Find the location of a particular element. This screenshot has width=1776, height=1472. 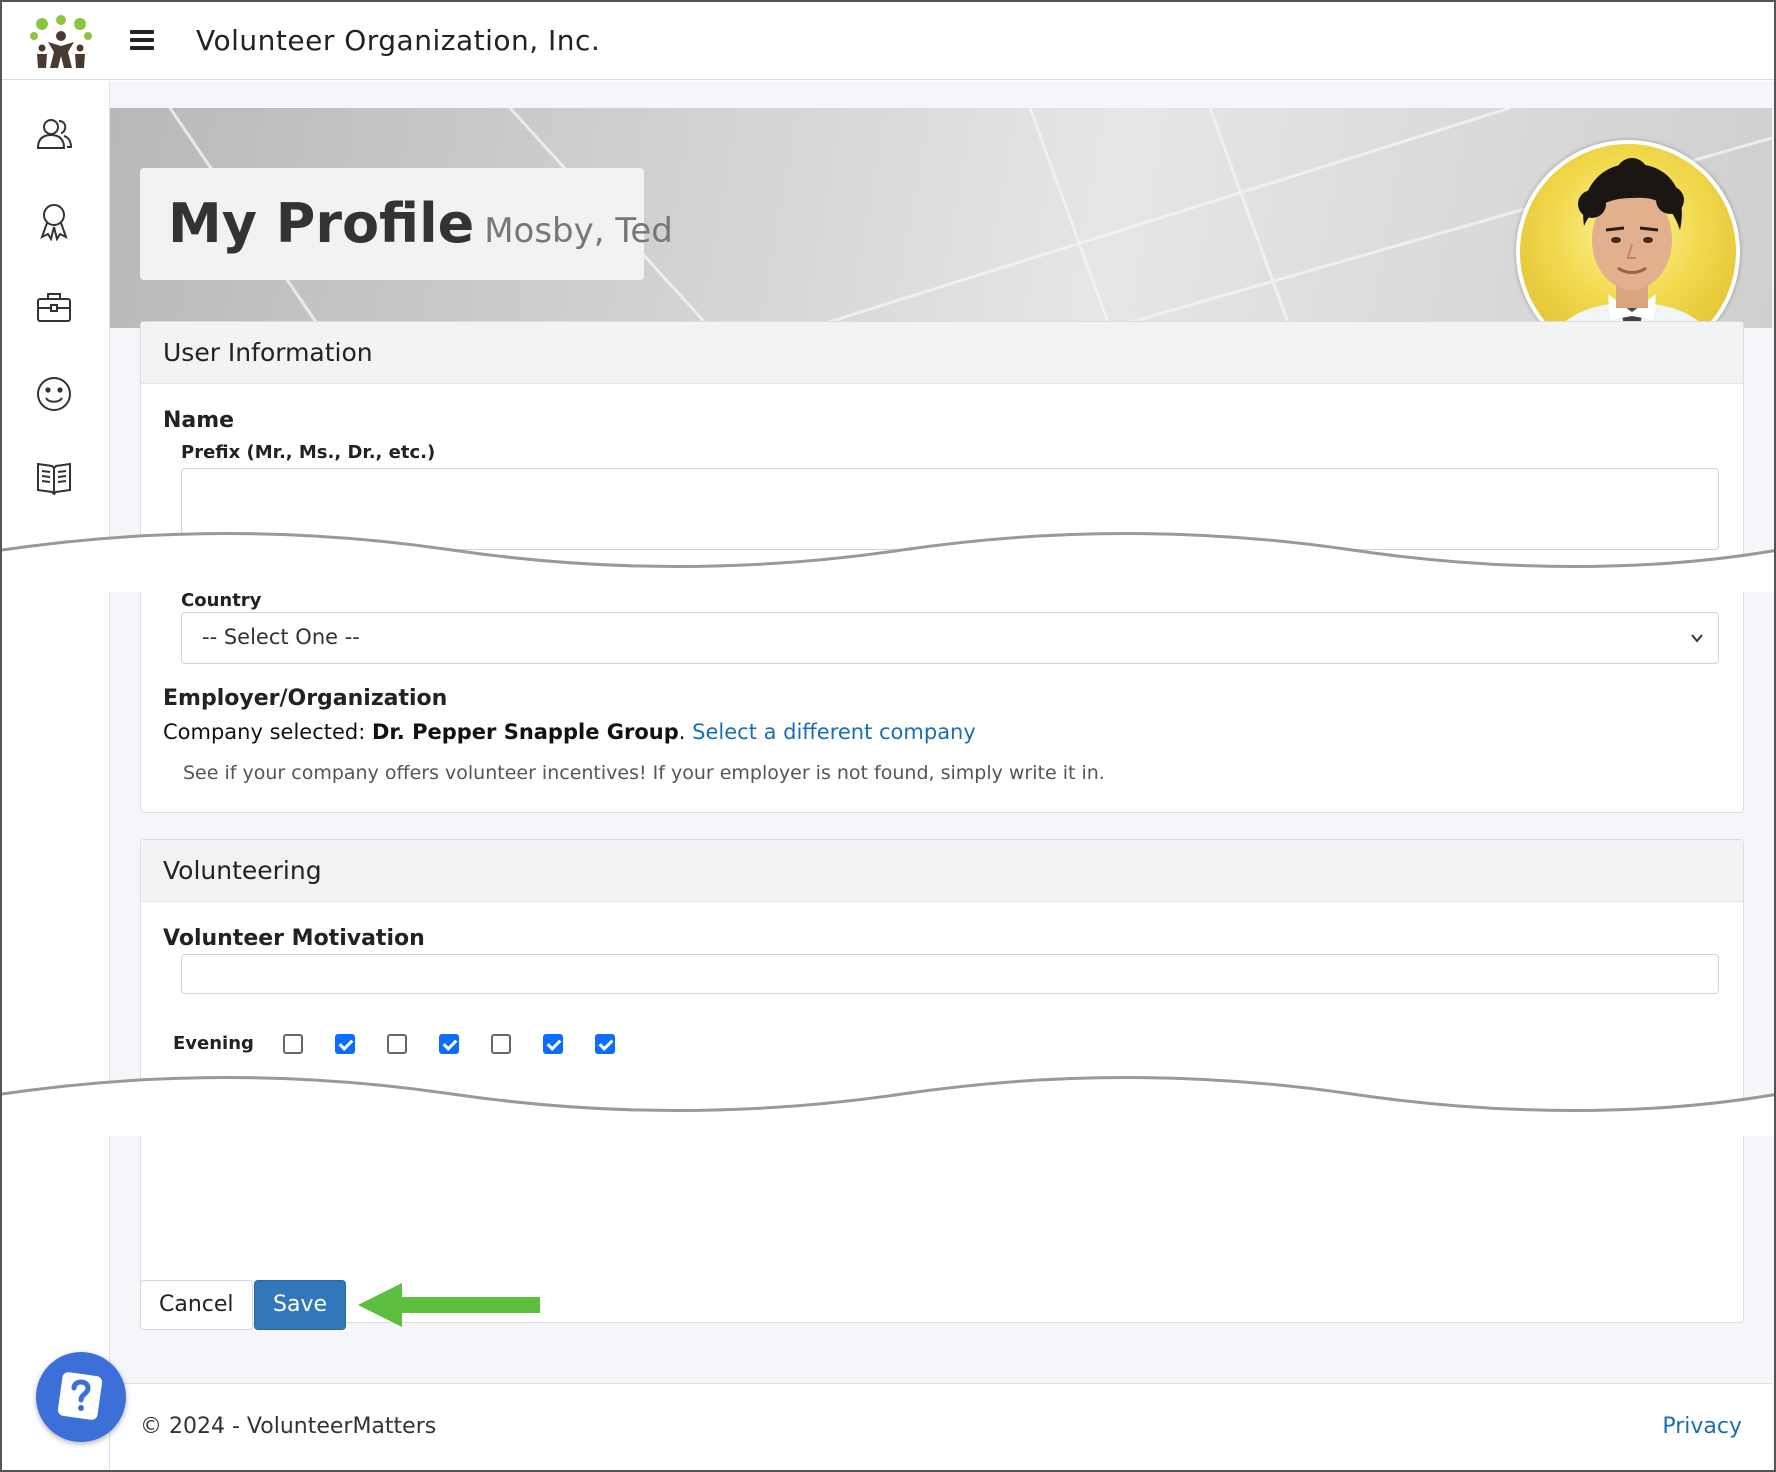

profile-title-box: My Profile Mosby, Ted is located at coordinates (406, 224).